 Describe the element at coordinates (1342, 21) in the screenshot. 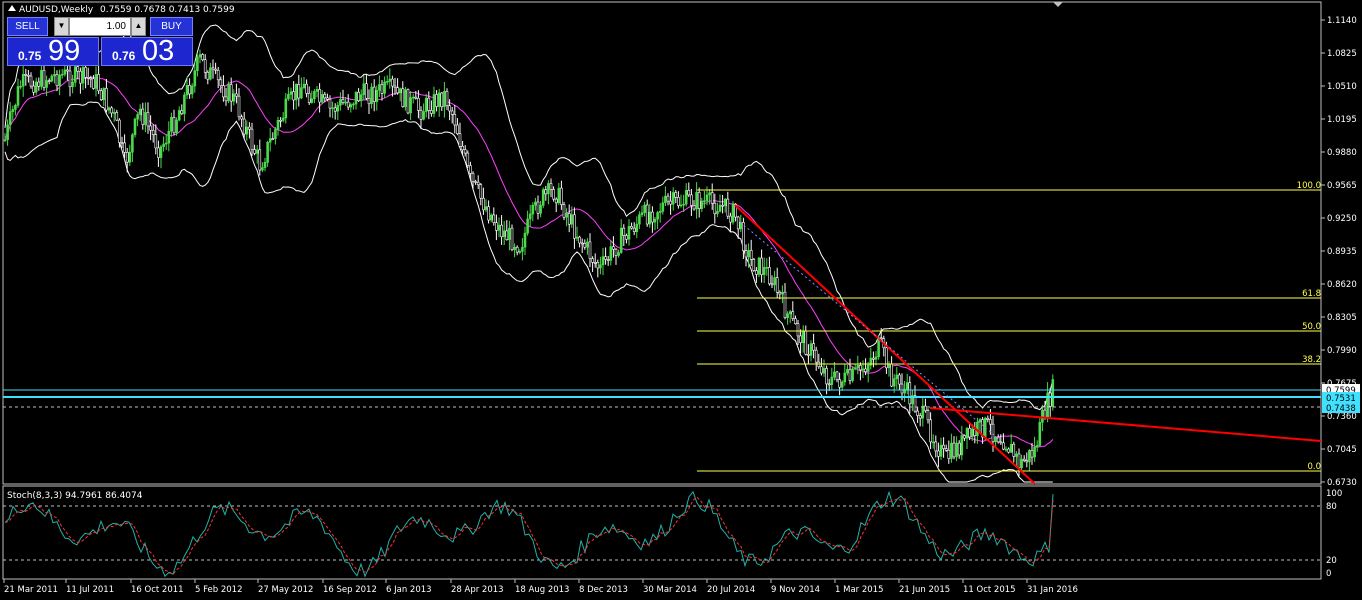

I see `price-tick-label: 1.1140` at that location.